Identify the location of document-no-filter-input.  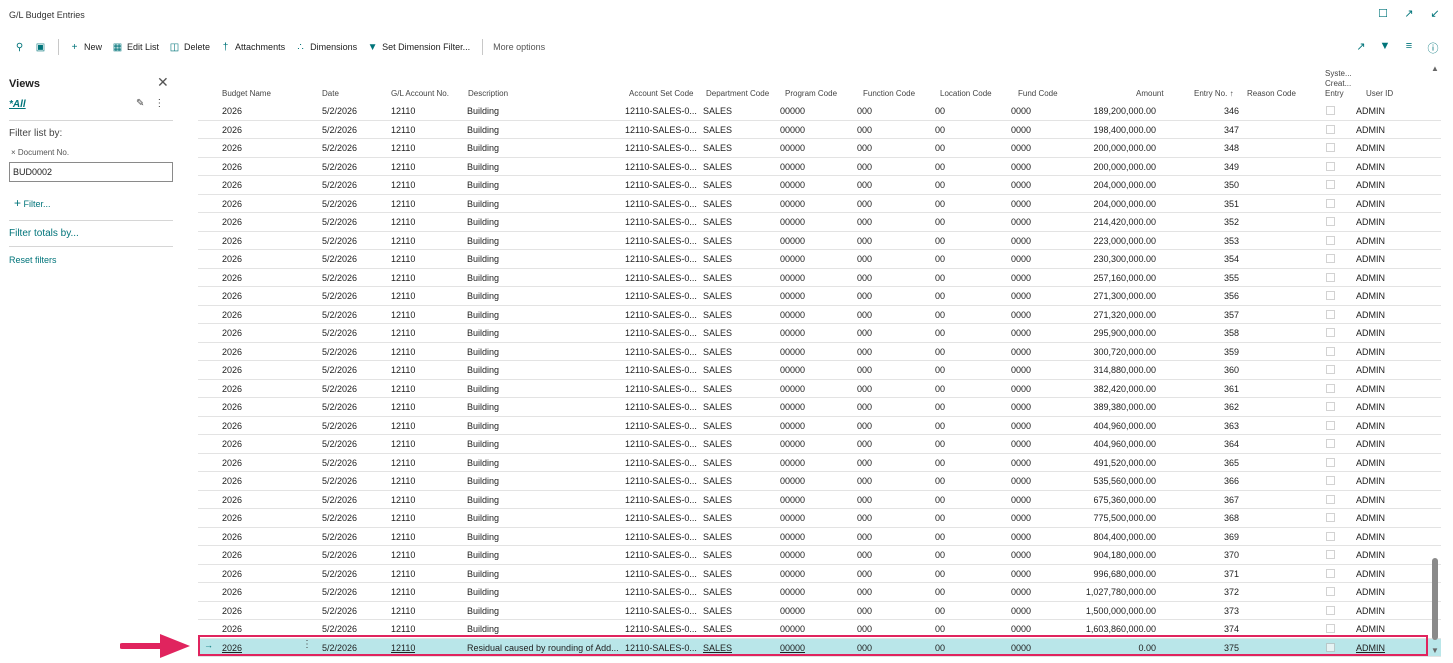
(91, 172).